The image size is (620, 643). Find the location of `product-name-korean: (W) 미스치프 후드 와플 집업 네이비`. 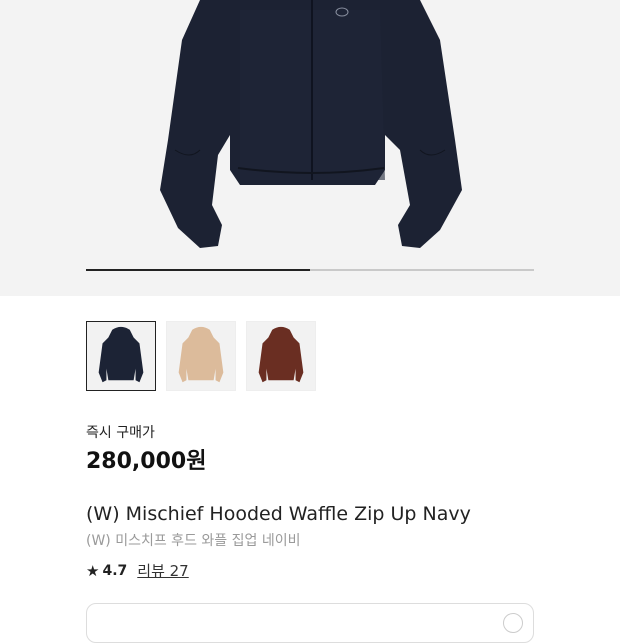

product-name-korean: (W) 미스치프 후드 와플 집업 네이비 is located at coordinates (193, 541).